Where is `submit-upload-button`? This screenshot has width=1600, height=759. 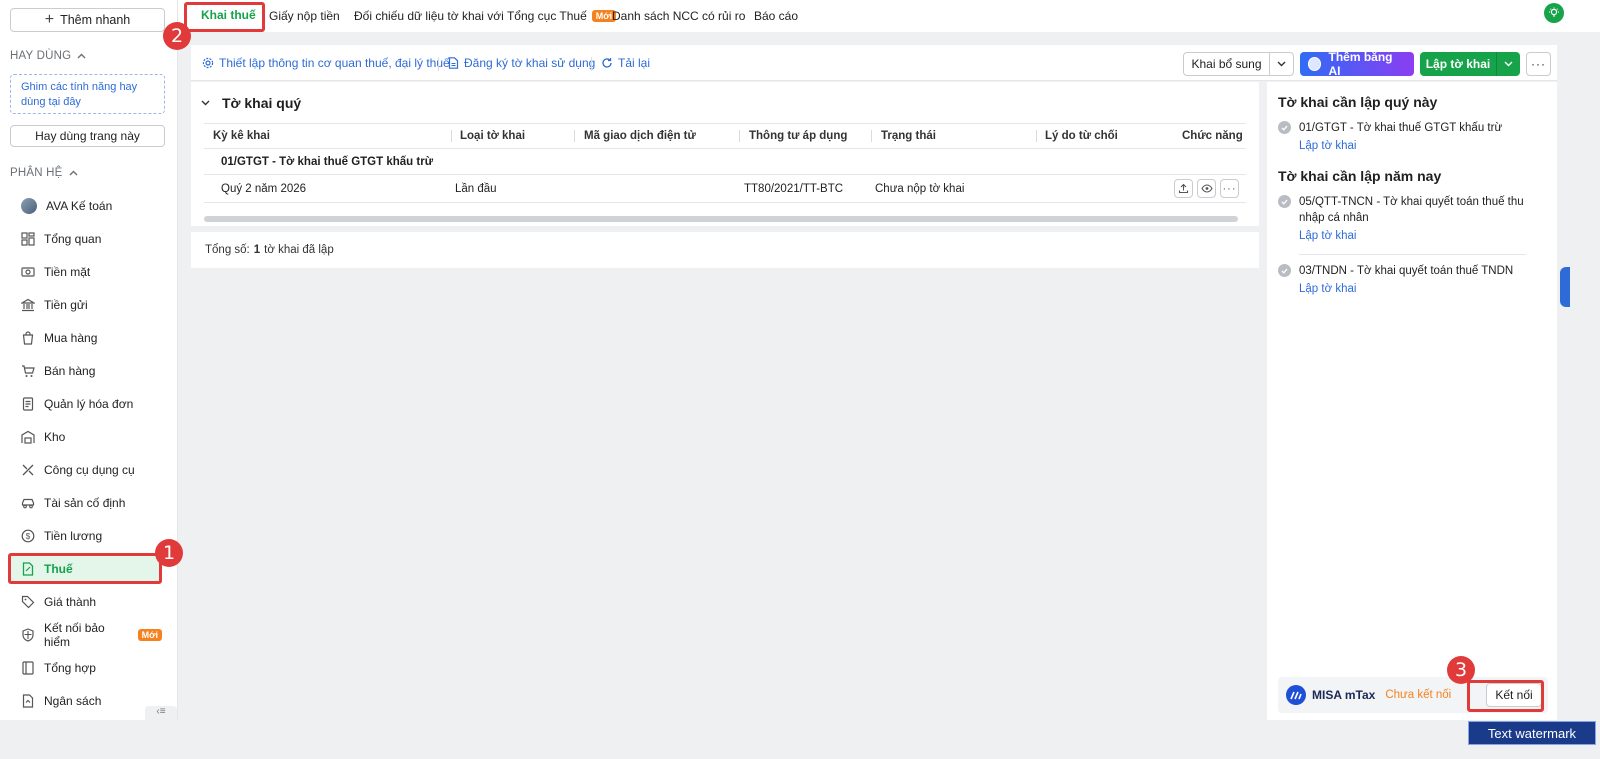
submit-upload-button is located at coordinates (1183, 188).